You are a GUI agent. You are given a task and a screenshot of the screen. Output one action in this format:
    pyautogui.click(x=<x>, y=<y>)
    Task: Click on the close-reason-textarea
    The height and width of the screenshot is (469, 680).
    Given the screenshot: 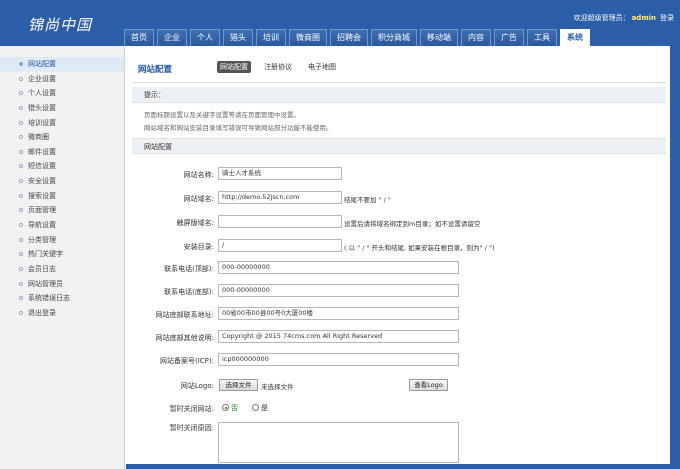 What is the action you would take?
    pyautogui.click(x=338, y=442)
    